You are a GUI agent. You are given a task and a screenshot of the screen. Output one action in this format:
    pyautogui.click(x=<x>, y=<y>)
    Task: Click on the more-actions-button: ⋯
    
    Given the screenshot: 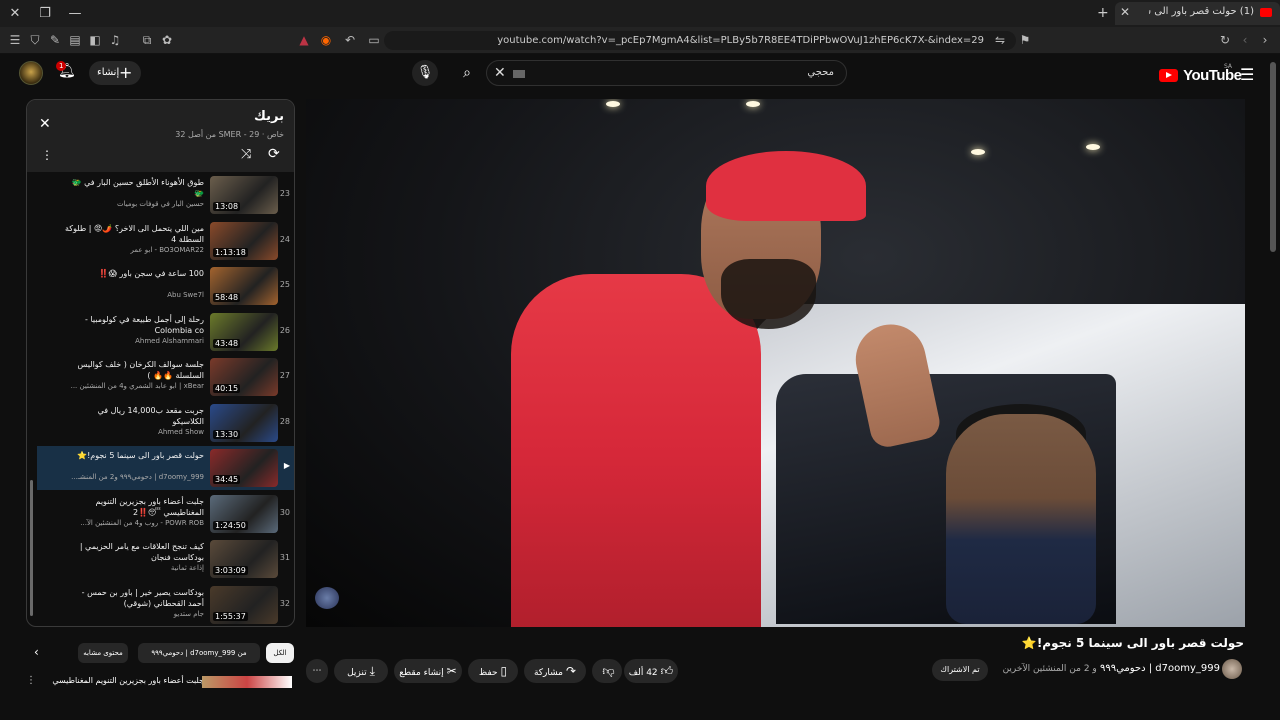 What is the action you would take?
    pyautogui.click(x=317, y=671)
    